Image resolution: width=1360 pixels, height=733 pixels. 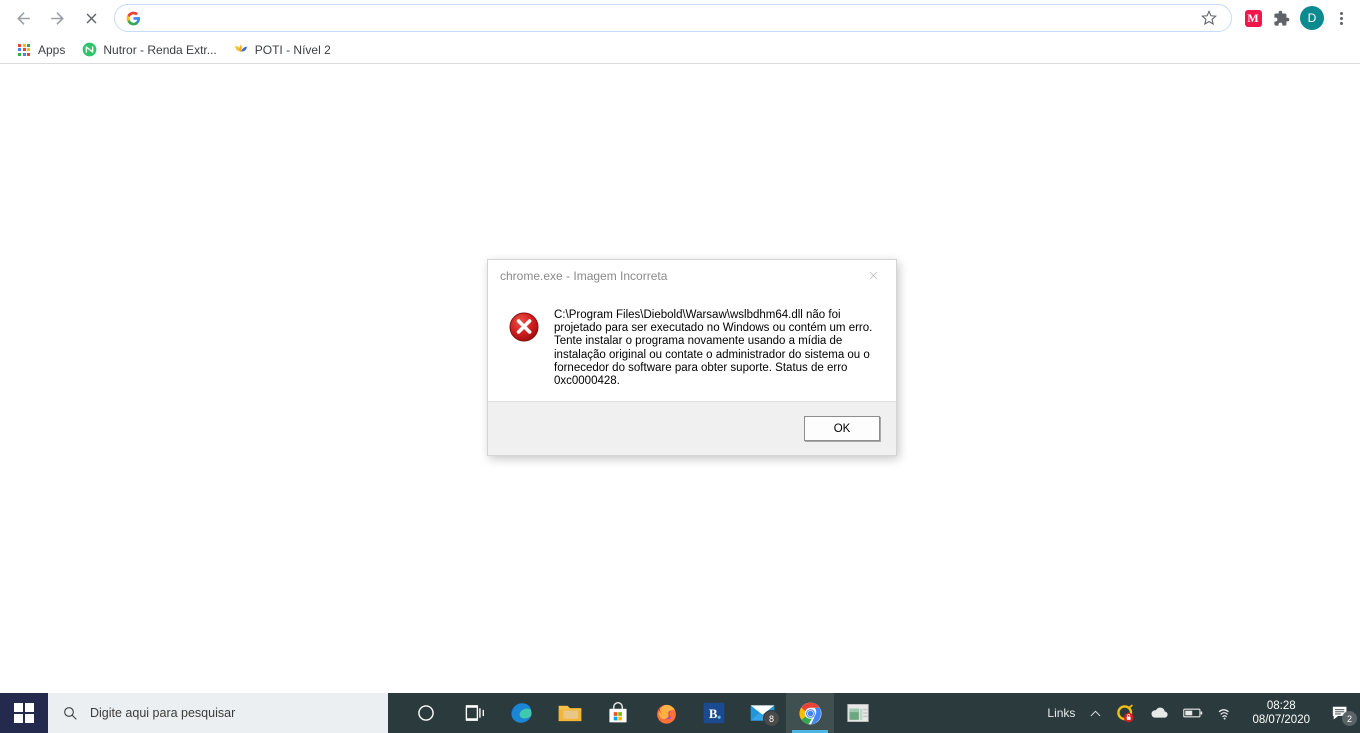 What do you see at coordinates (70, 713) in the screenshot?
I see `search-icon` at bounding box center [70, 713].